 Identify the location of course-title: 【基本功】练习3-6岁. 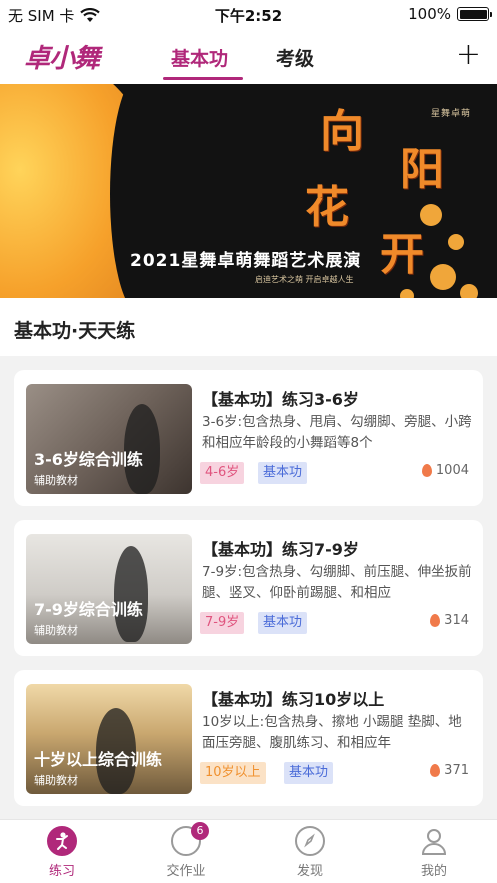
(280, 399).